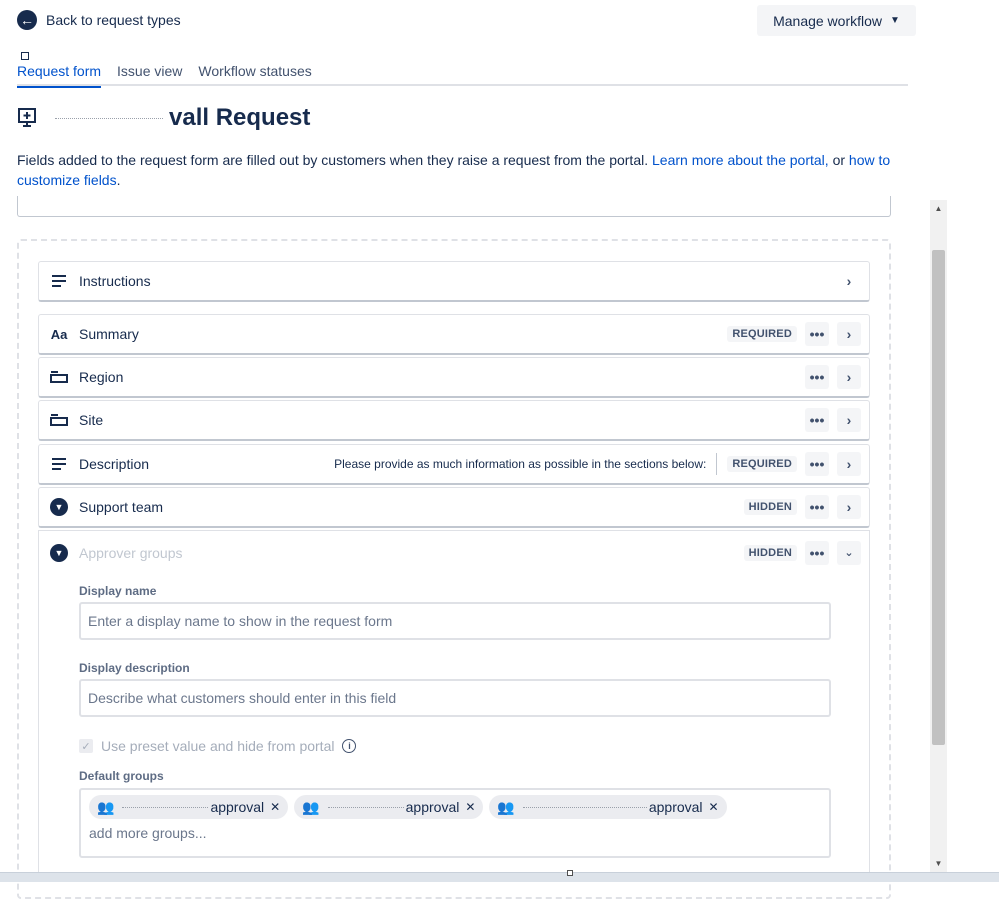 The width and height of the screenshot is (999, 899). Describe the element at coordinates (454, 507) in the screenshot. I see `field-row-support-team: ▼ Support team HIDDEN ••• ›` at that location.